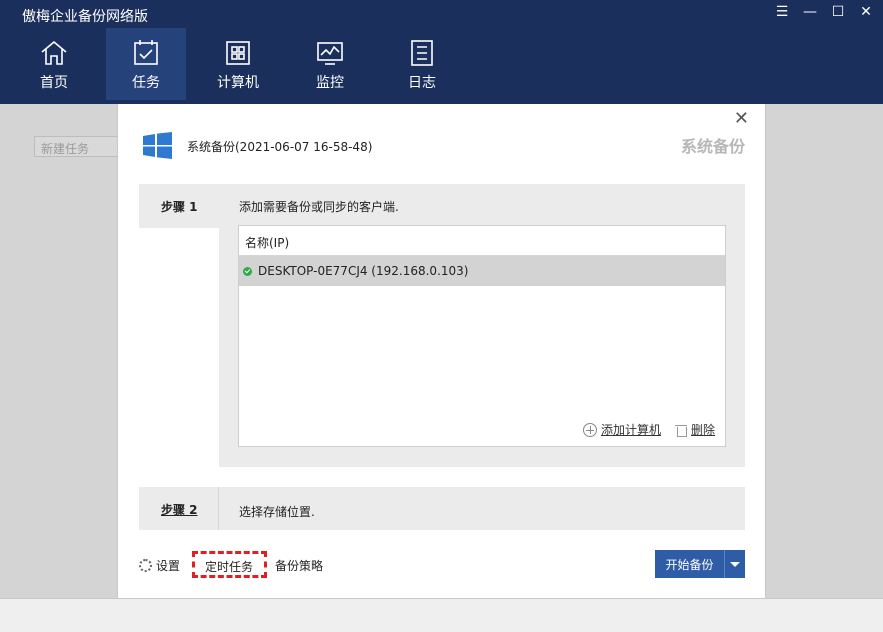 This screenshot has width=883, height=632. What do you see at coordinates (247, 271) in the screenshot?
I see `online-status-icon` at bounding box center [247, 271].